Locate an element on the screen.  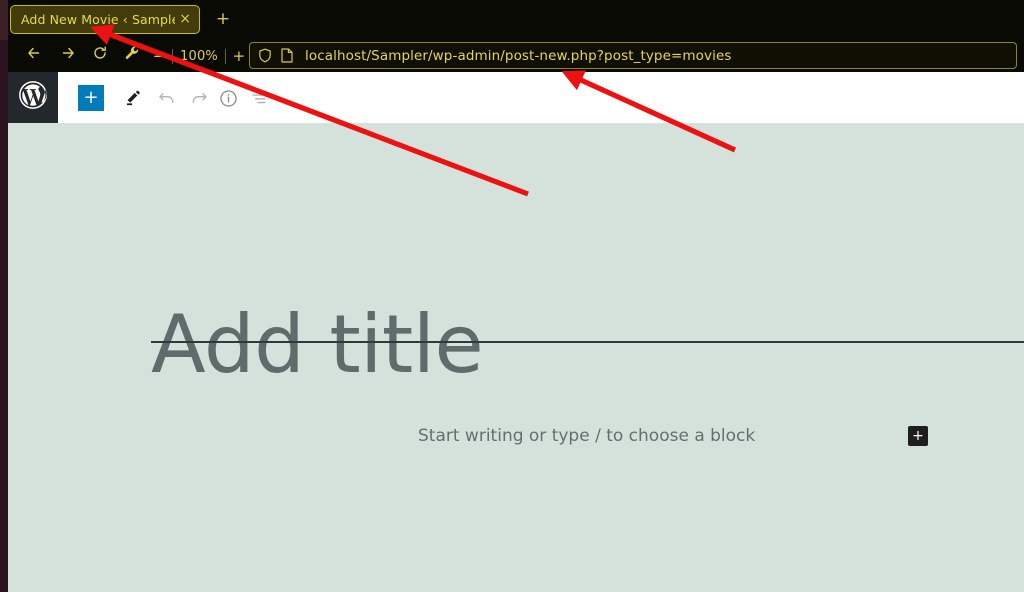
browser-tab-strip: Add New Movie ‹ Sampler — × + is located at coordinates (516, 20).